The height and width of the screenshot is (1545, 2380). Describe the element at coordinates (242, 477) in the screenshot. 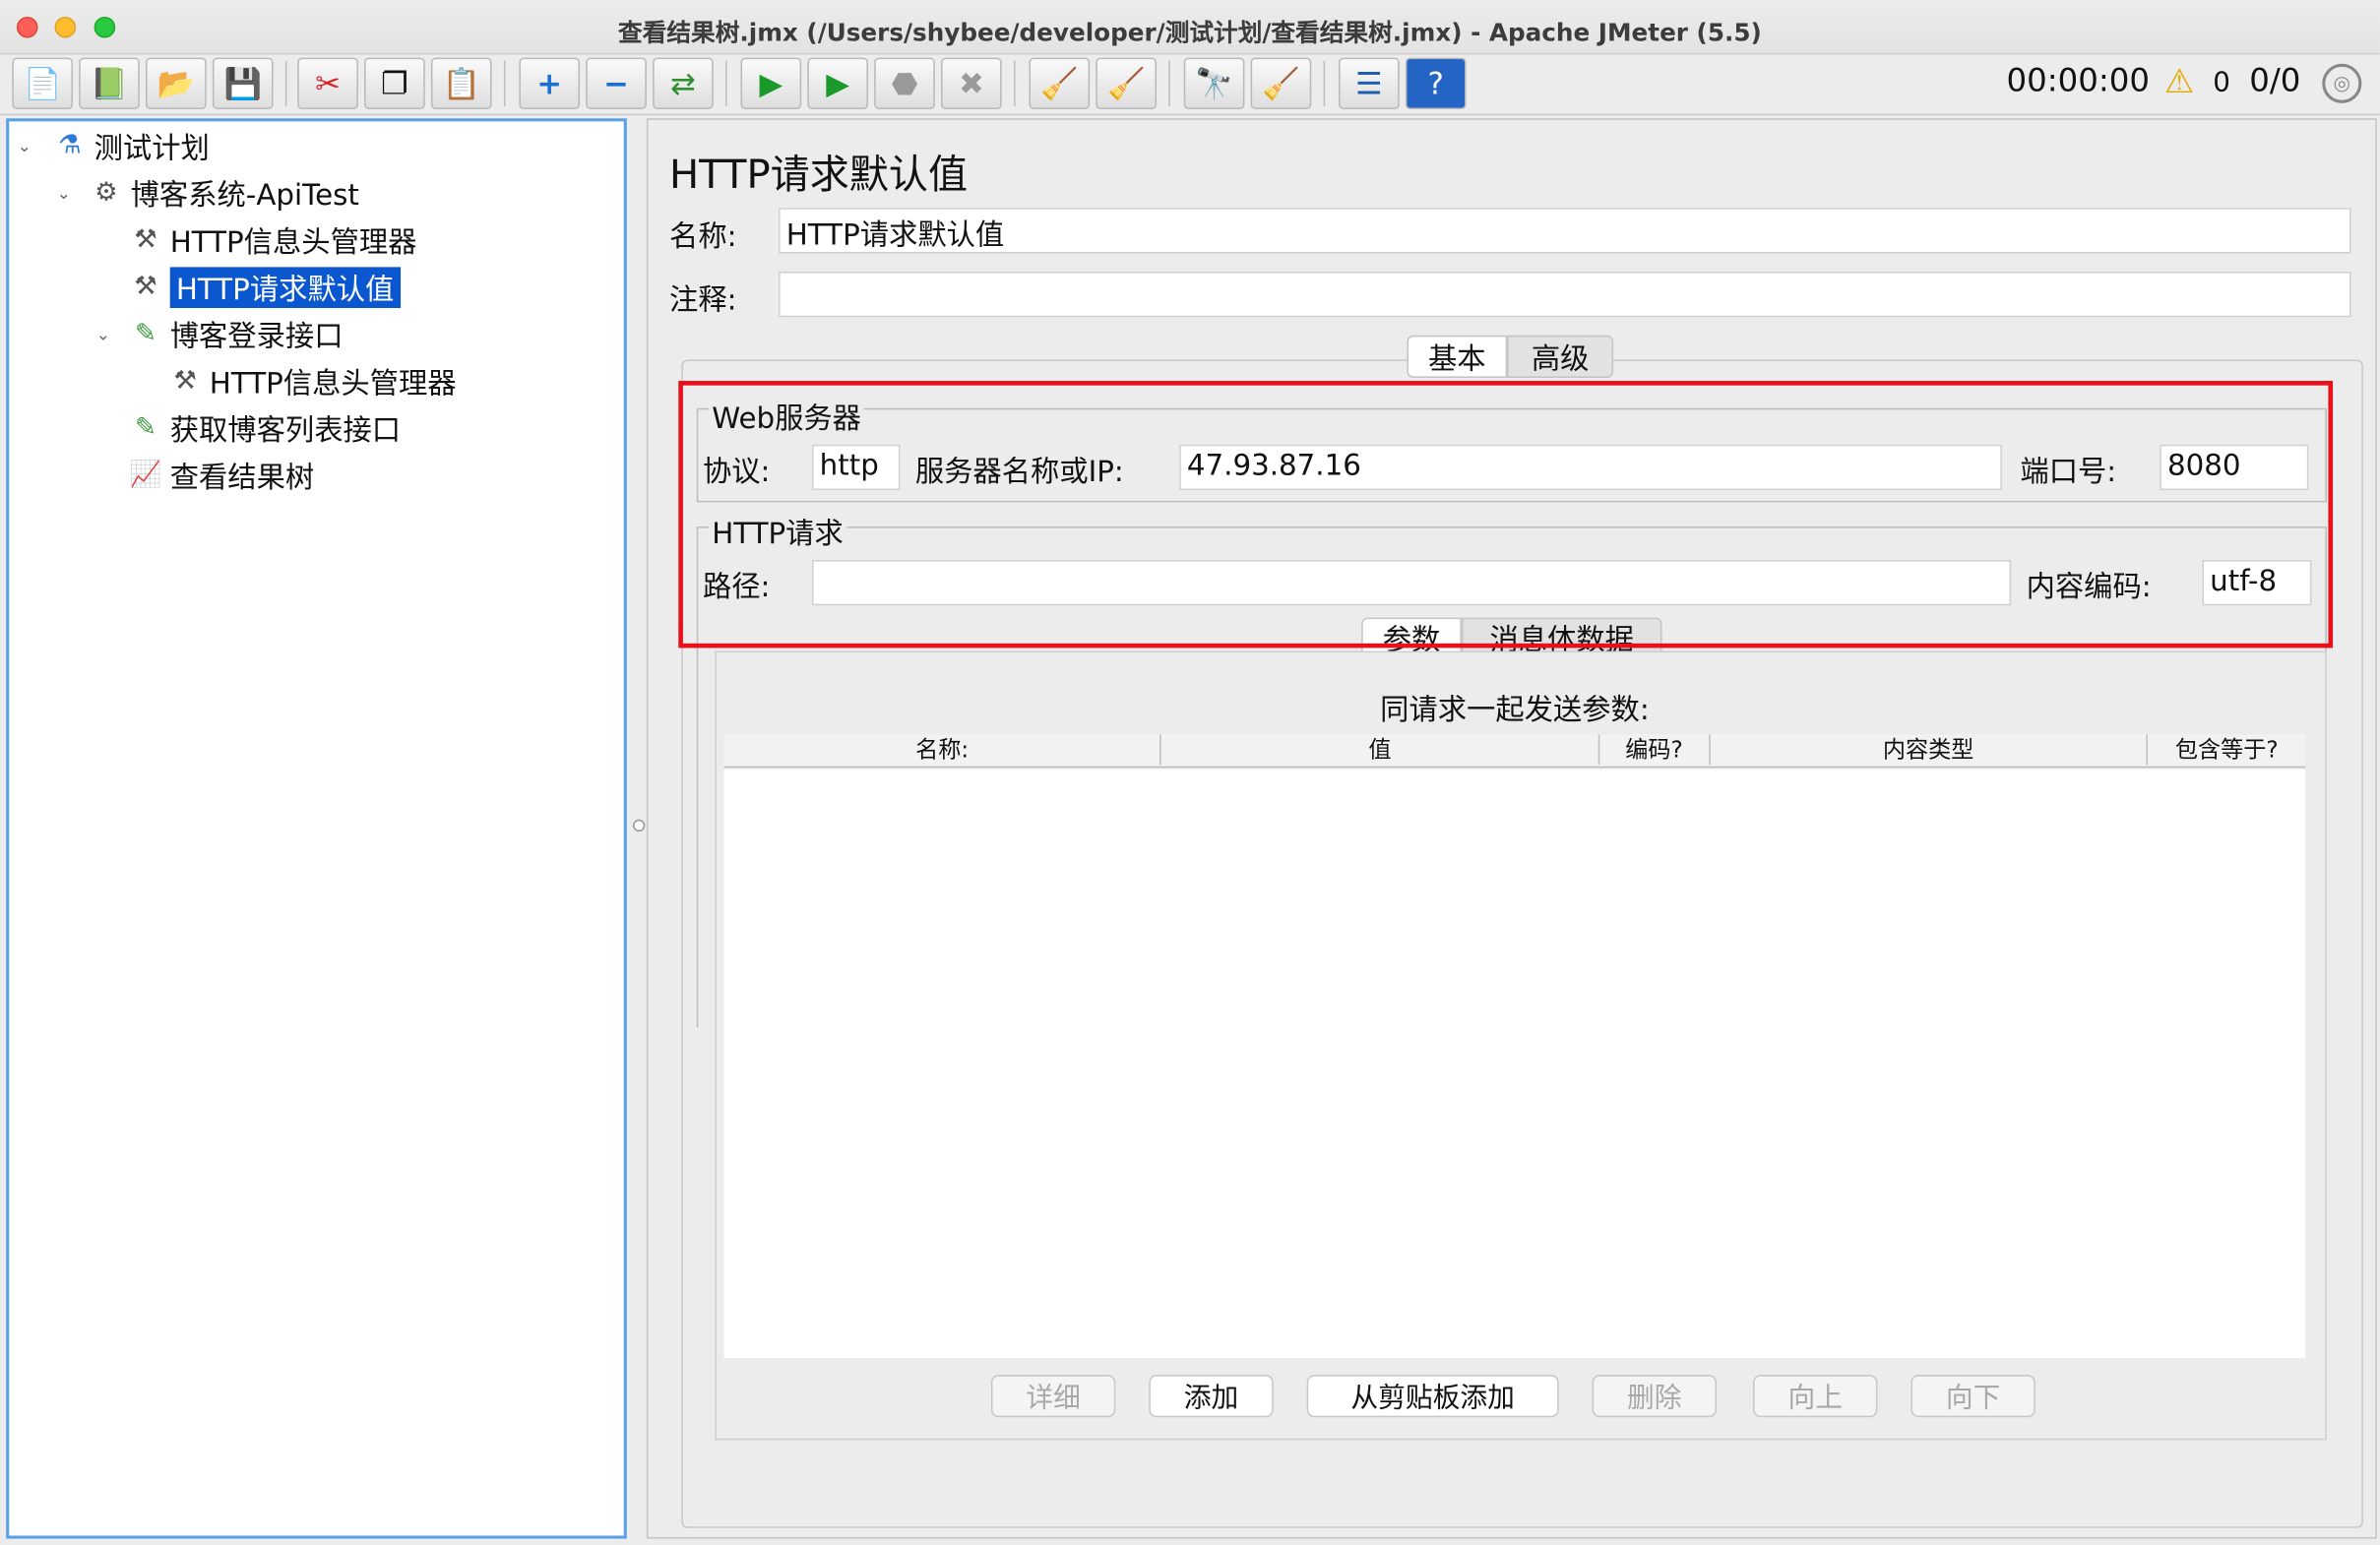

I see `tree-item-label: 查看结果树` at that location.